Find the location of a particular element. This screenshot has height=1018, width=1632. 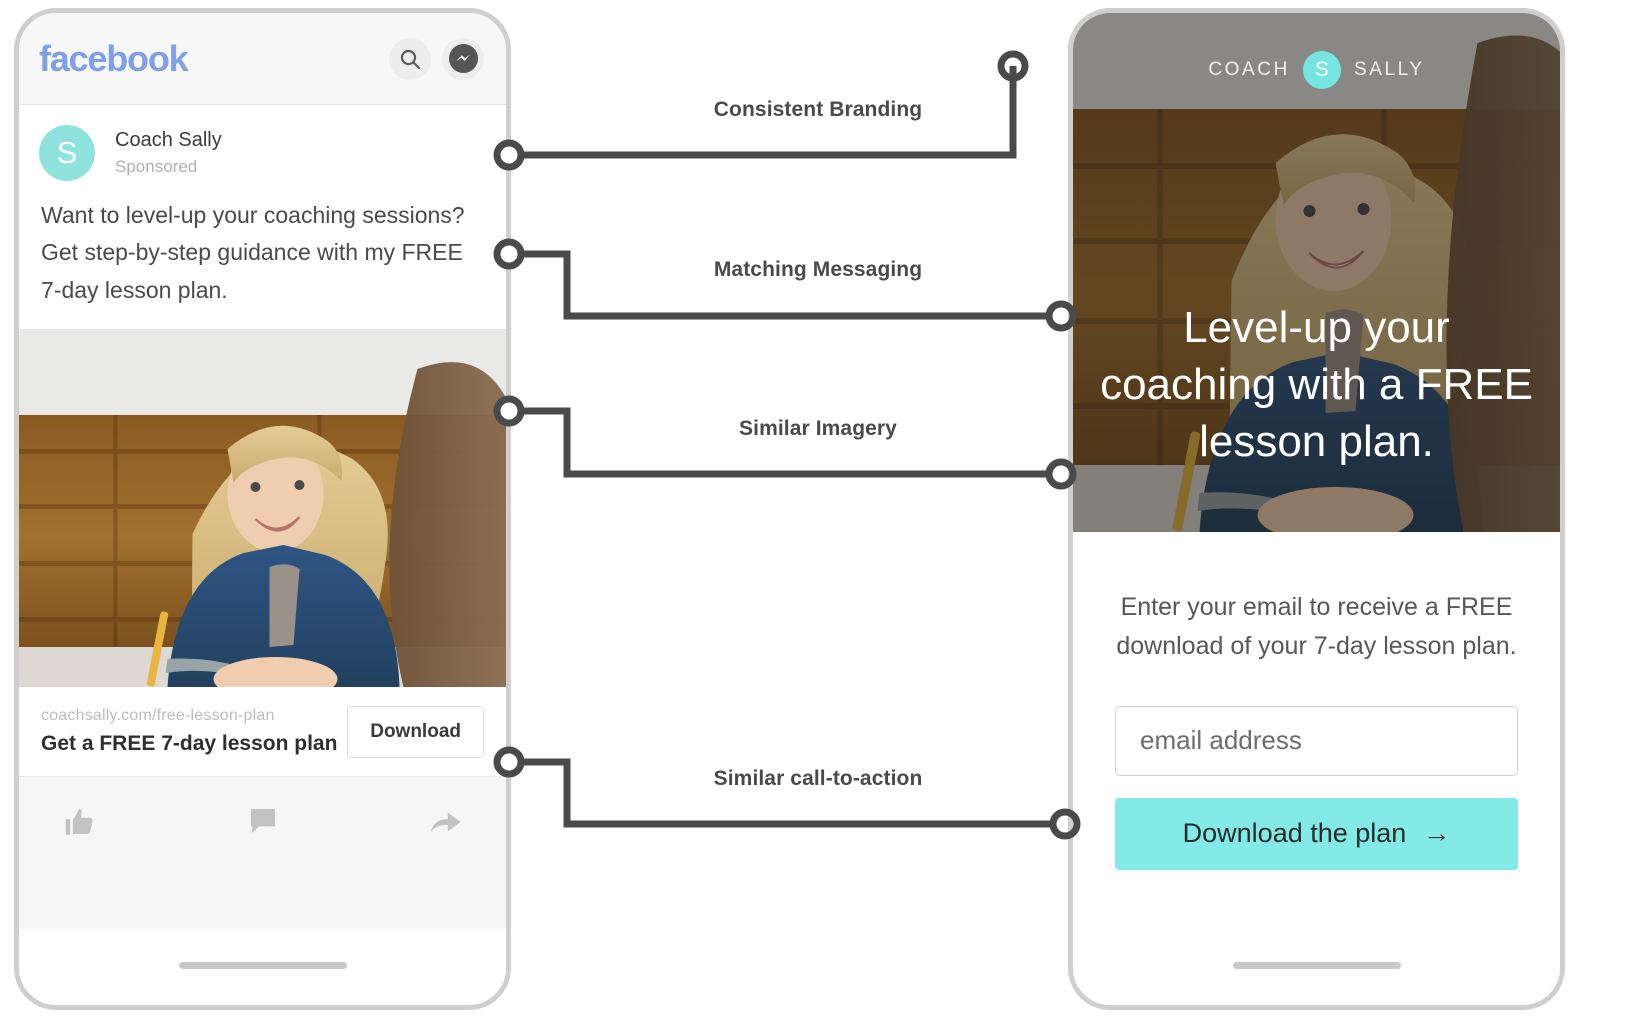

brand-word-coach: COACH is located at coordinates (1249, 69).